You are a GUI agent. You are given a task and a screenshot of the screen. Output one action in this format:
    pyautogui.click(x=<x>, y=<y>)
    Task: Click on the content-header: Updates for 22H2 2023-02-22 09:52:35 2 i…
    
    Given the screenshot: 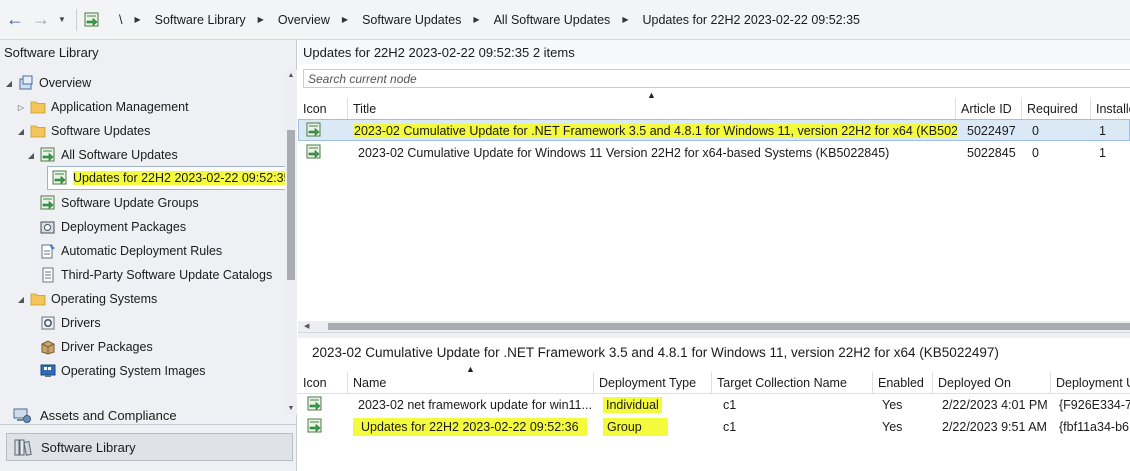 What is the action you would take?
    pyautogui.click(x=714, y=52)
    